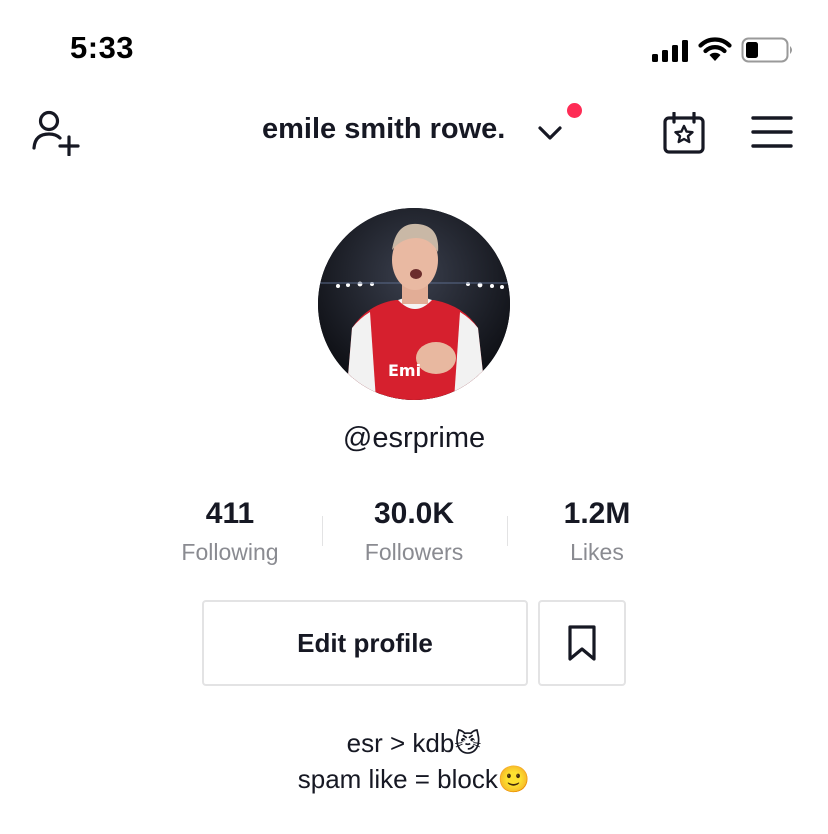 Image resolution: width=828 pixels, height=834 pixels. Describe the element at coordinates (772, 132) in the screenshot. I see `hamburger-menu-icon` at that location.